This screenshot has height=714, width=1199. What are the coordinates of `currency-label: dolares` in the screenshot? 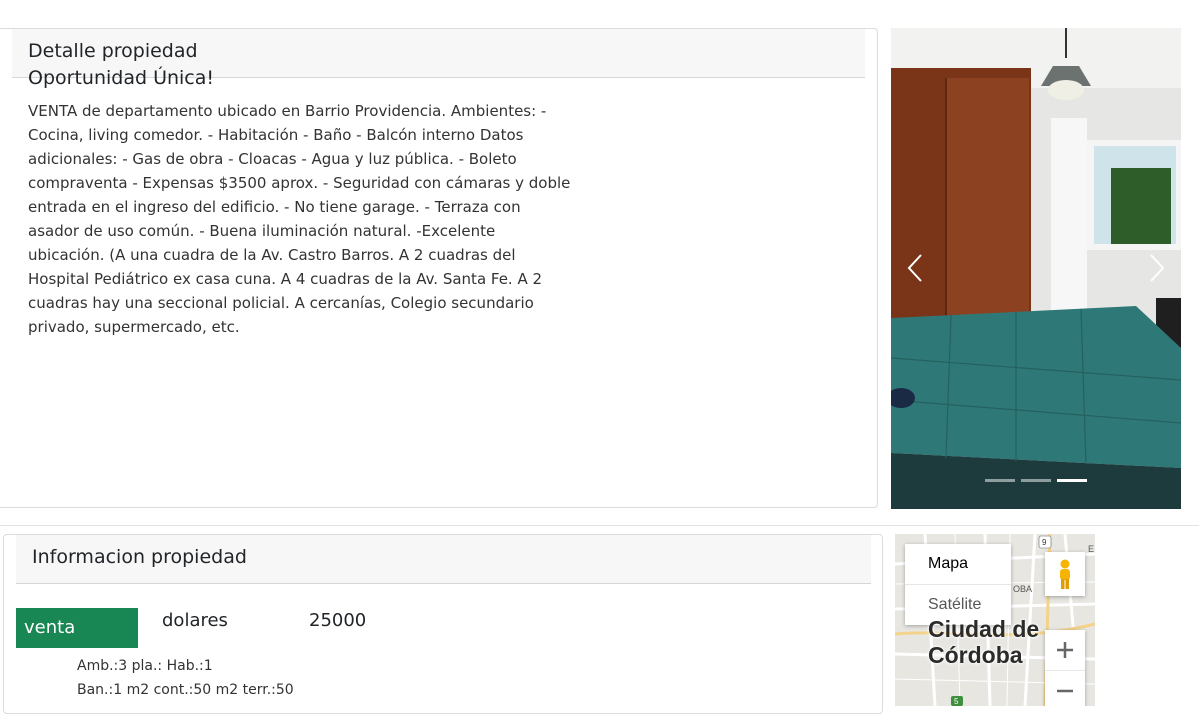 It's located at (195, 620).